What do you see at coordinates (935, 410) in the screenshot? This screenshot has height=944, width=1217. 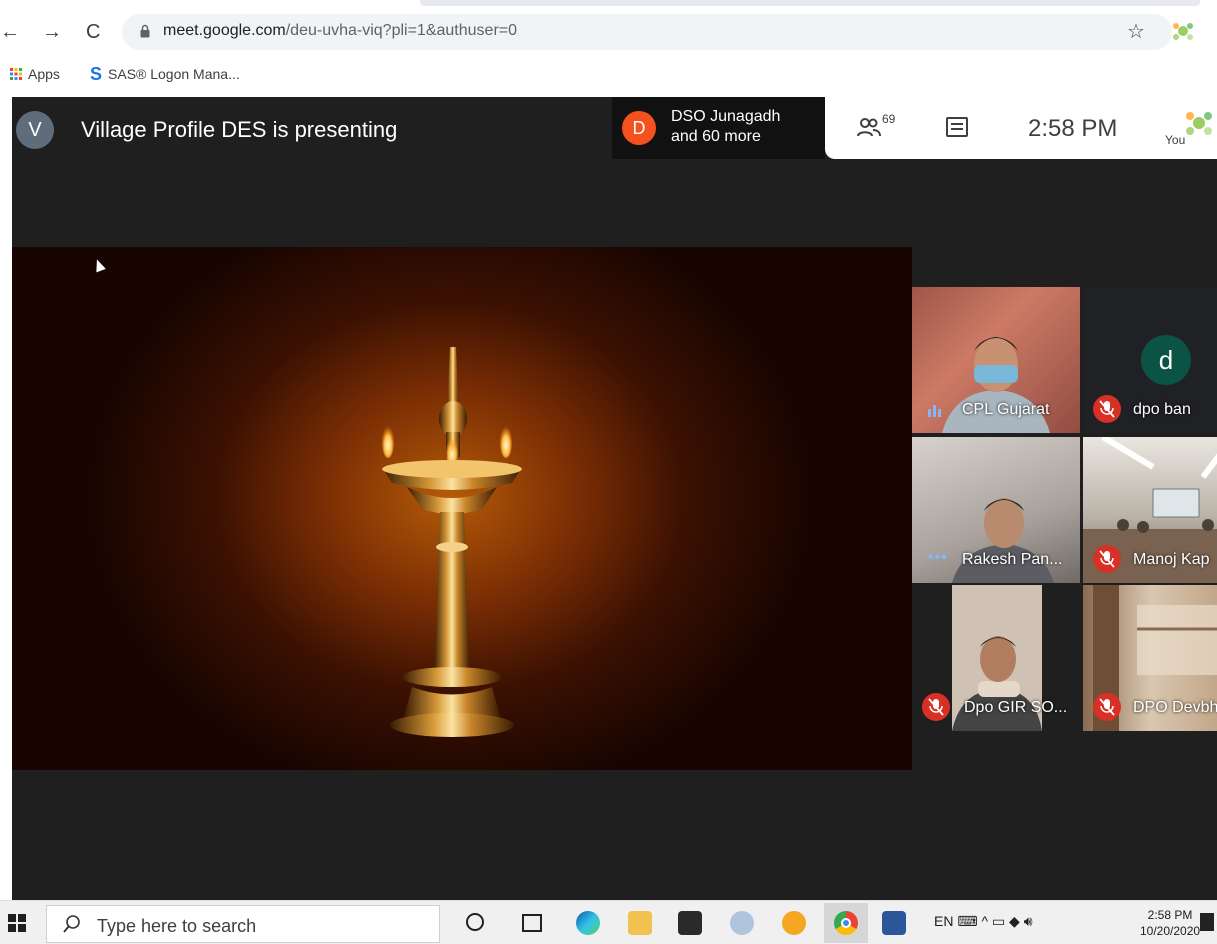 I see `speaking-indicator-icon` at bounding box center [935, 410].